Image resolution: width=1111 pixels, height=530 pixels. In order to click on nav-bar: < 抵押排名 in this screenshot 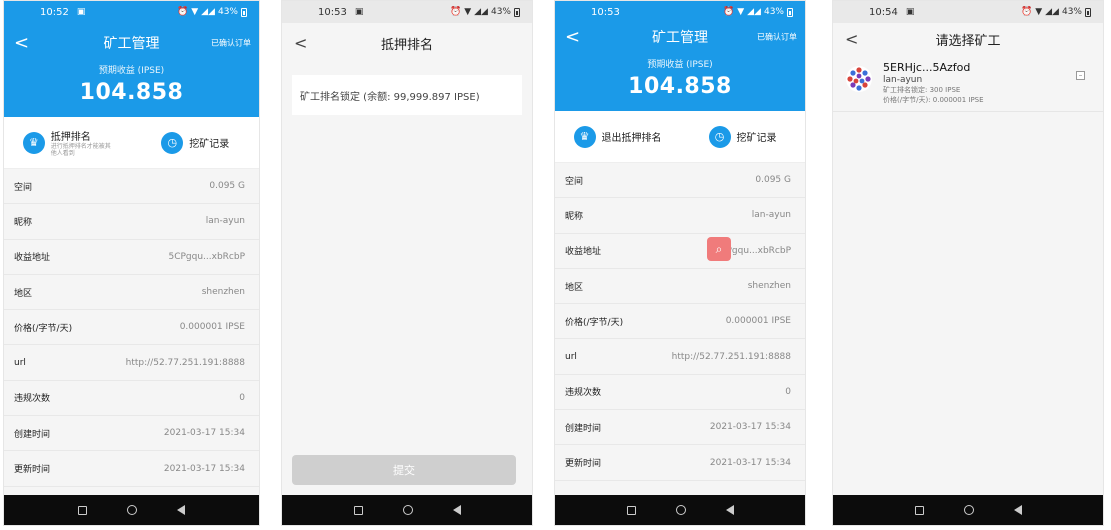, I will do `click(407, 43)`.